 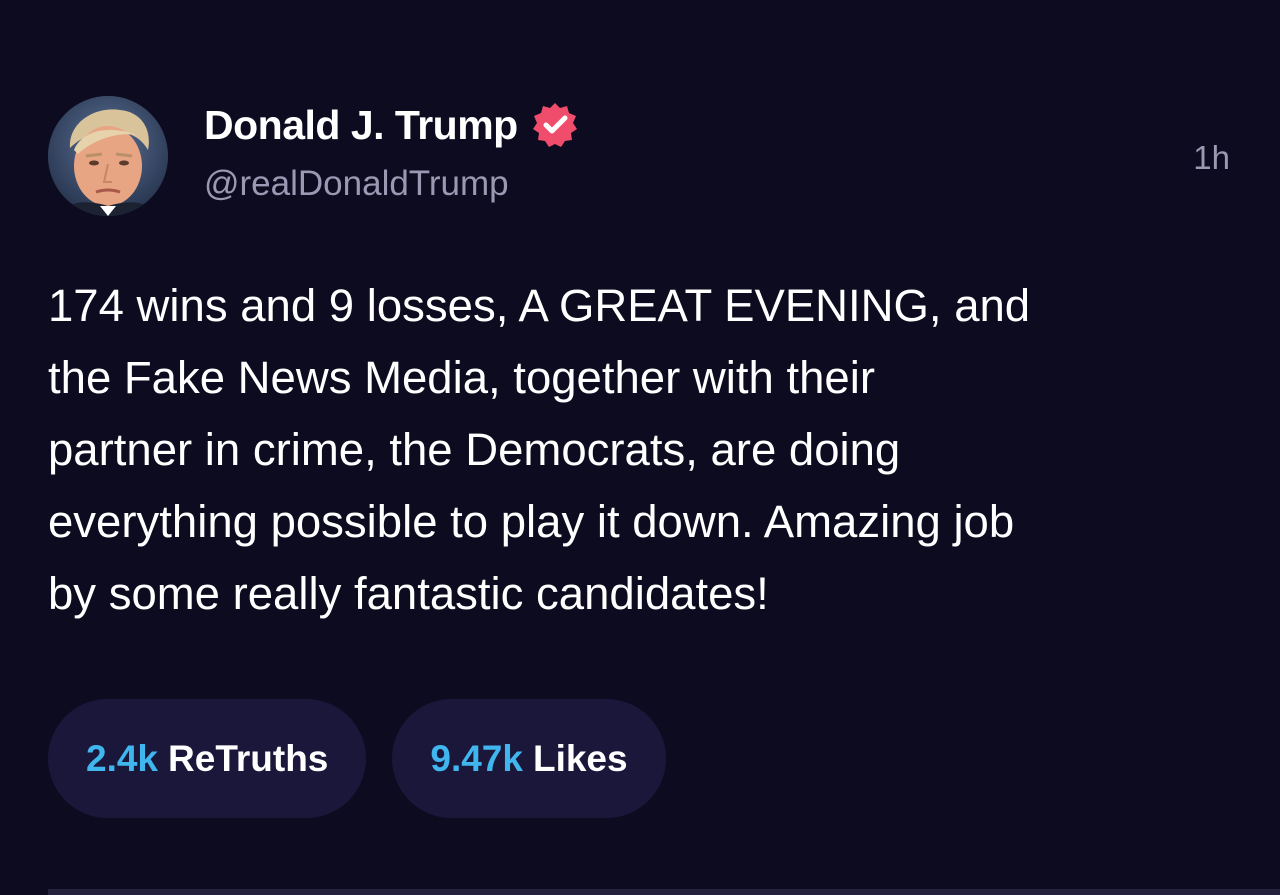 I want to click on post-divider, so click(x=664, y=892).